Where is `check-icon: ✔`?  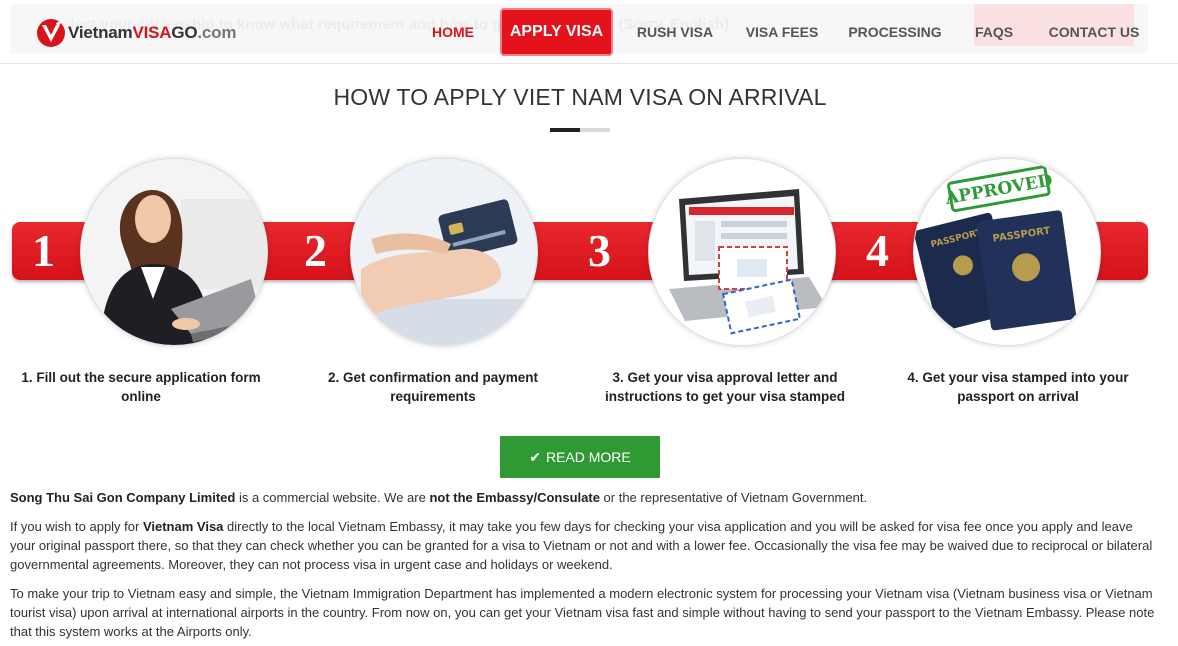 check-icon: ✔ is located at coordinates (535, 456).